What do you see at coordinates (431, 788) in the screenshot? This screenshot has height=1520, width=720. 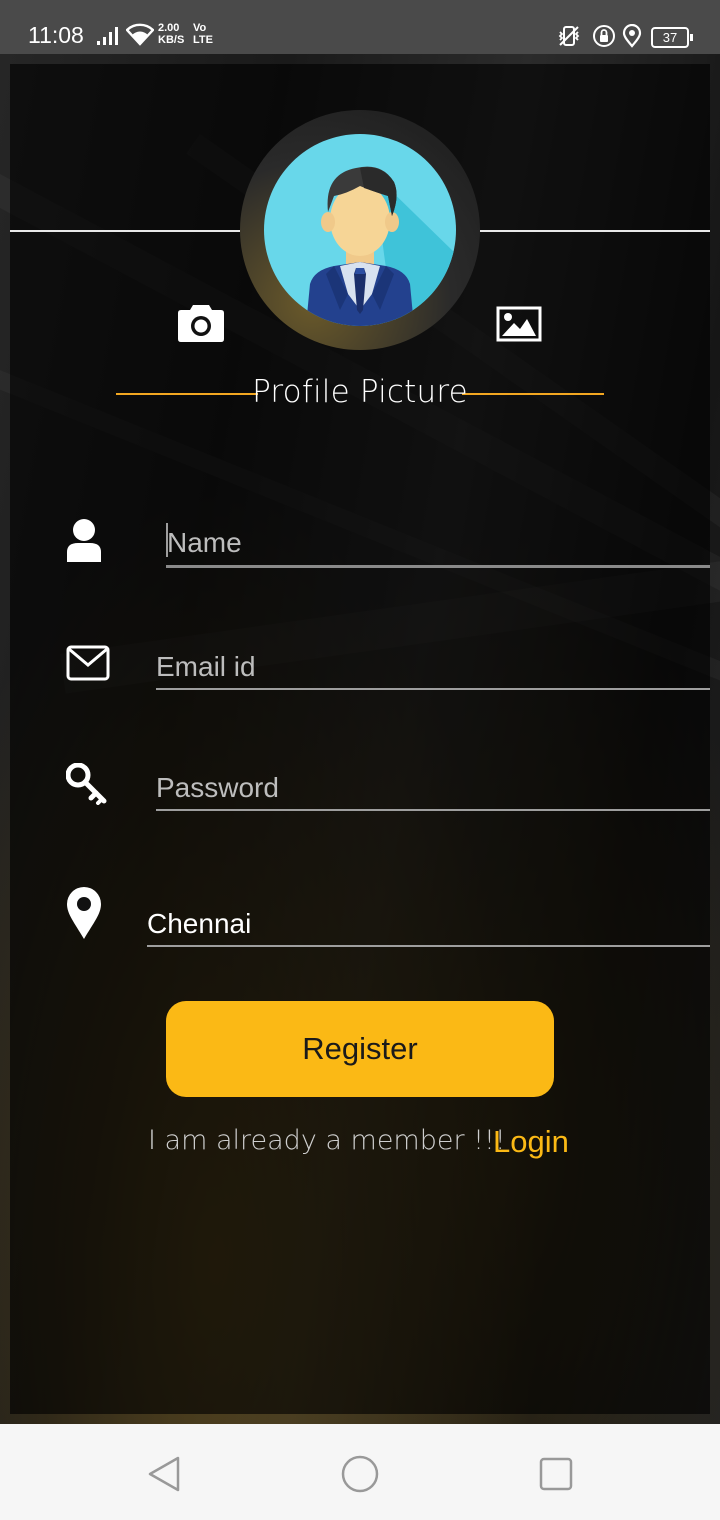 I see `password-input` at bounding box center [431, 788].